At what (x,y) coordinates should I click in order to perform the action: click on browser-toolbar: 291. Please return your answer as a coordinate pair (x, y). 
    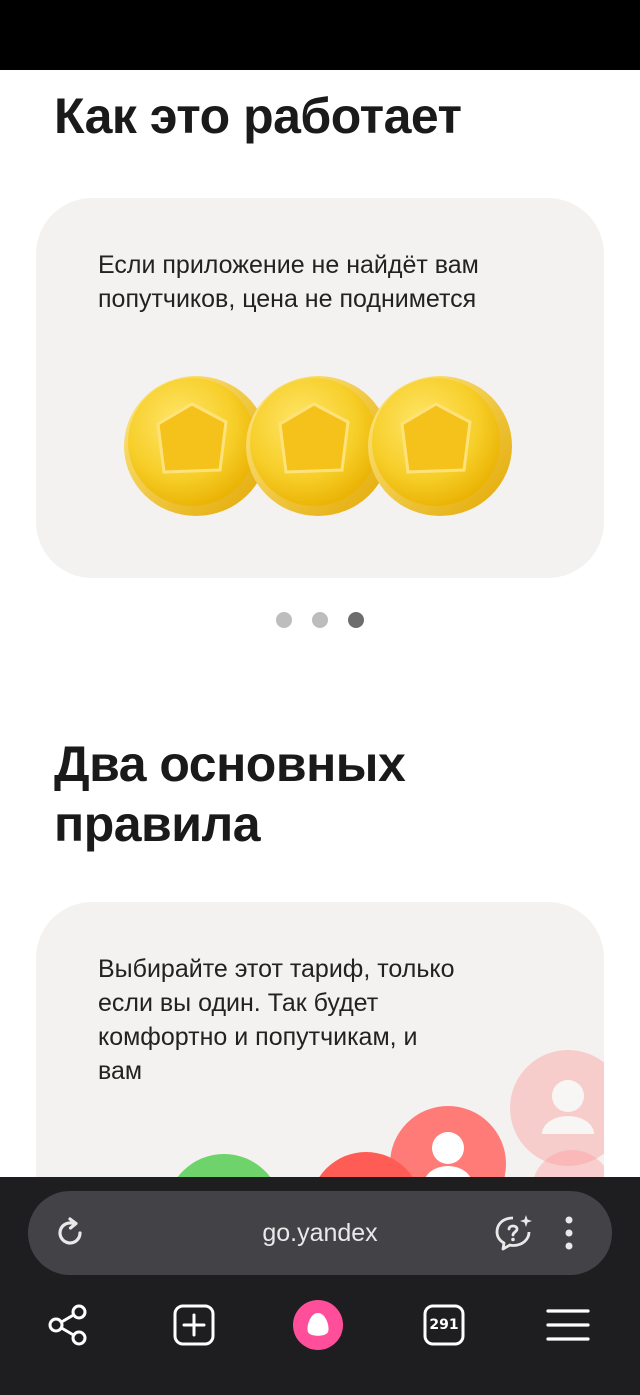
    Looking at the image, I should click on (320, 1325).